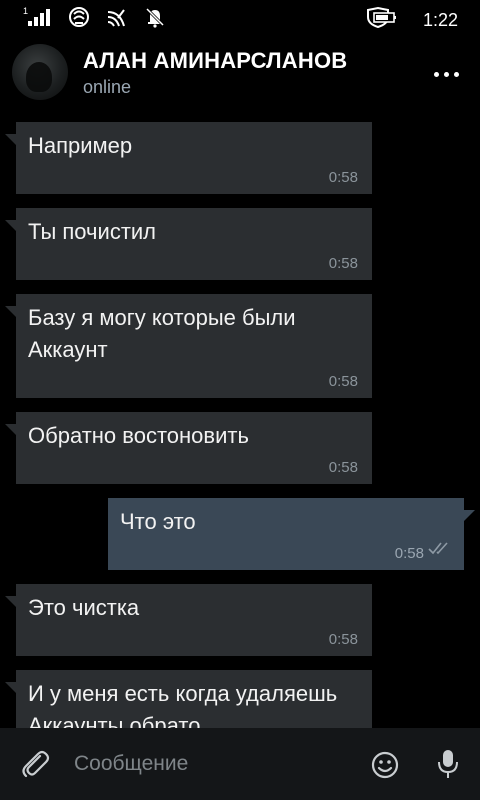  I want to click on battery-saver-icon, so click(382, 19).